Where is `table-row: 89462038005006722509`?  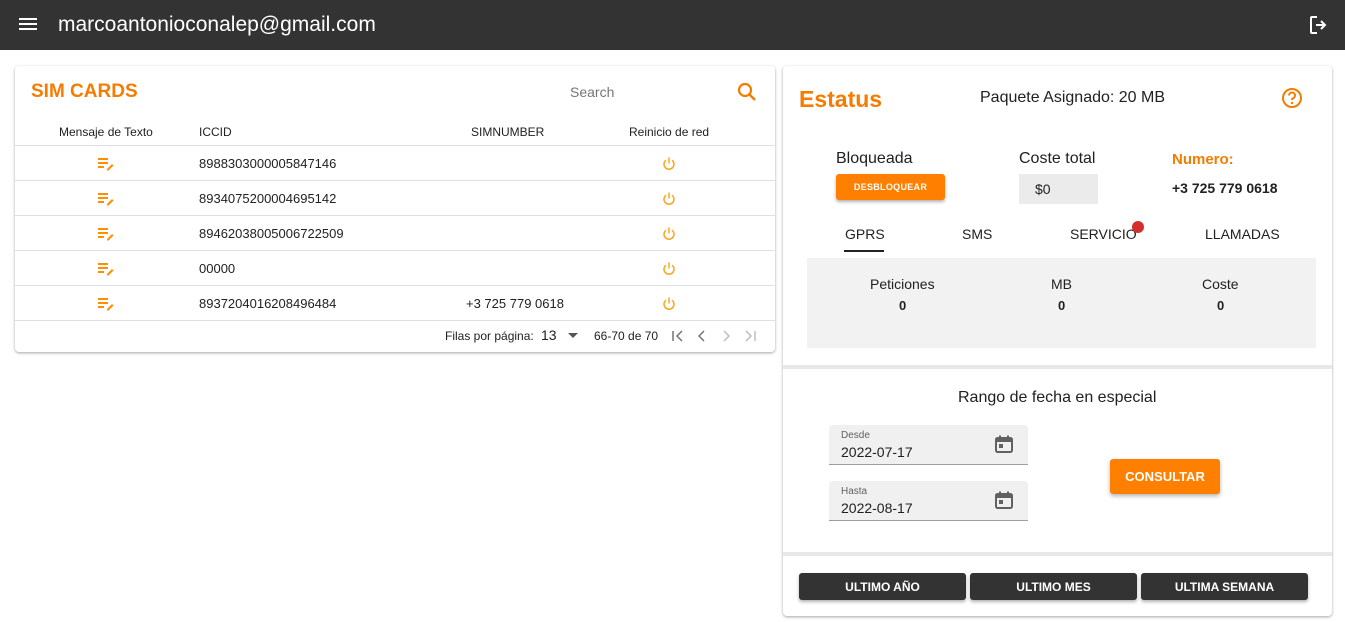
table-row: 89462038005006722509 is located at coordinates (395, 233).